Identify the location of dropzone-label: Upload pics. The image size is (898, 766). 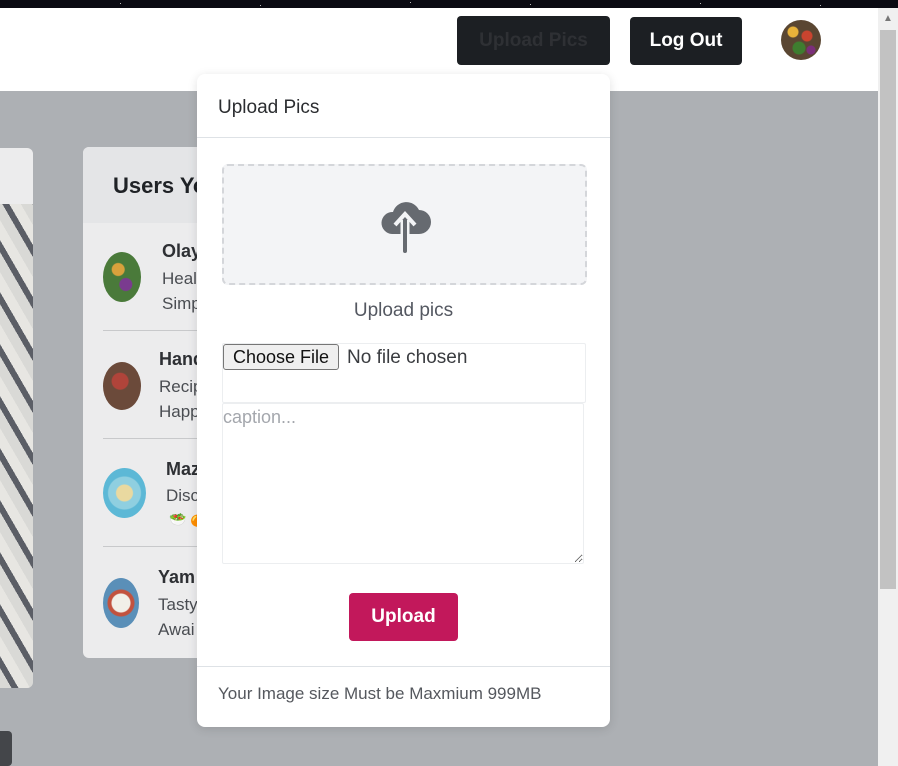
(403, 310).